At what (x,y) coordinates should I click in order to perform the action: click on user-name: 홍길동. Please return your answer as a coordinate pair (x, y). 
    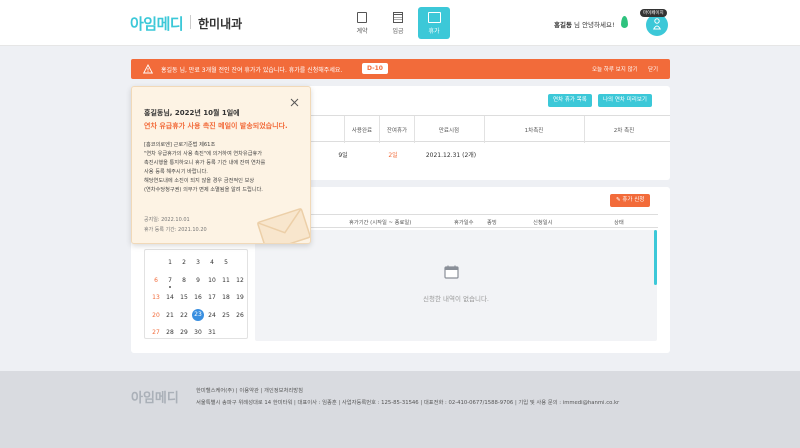
    Looking at the image, I should click on (563, 25).